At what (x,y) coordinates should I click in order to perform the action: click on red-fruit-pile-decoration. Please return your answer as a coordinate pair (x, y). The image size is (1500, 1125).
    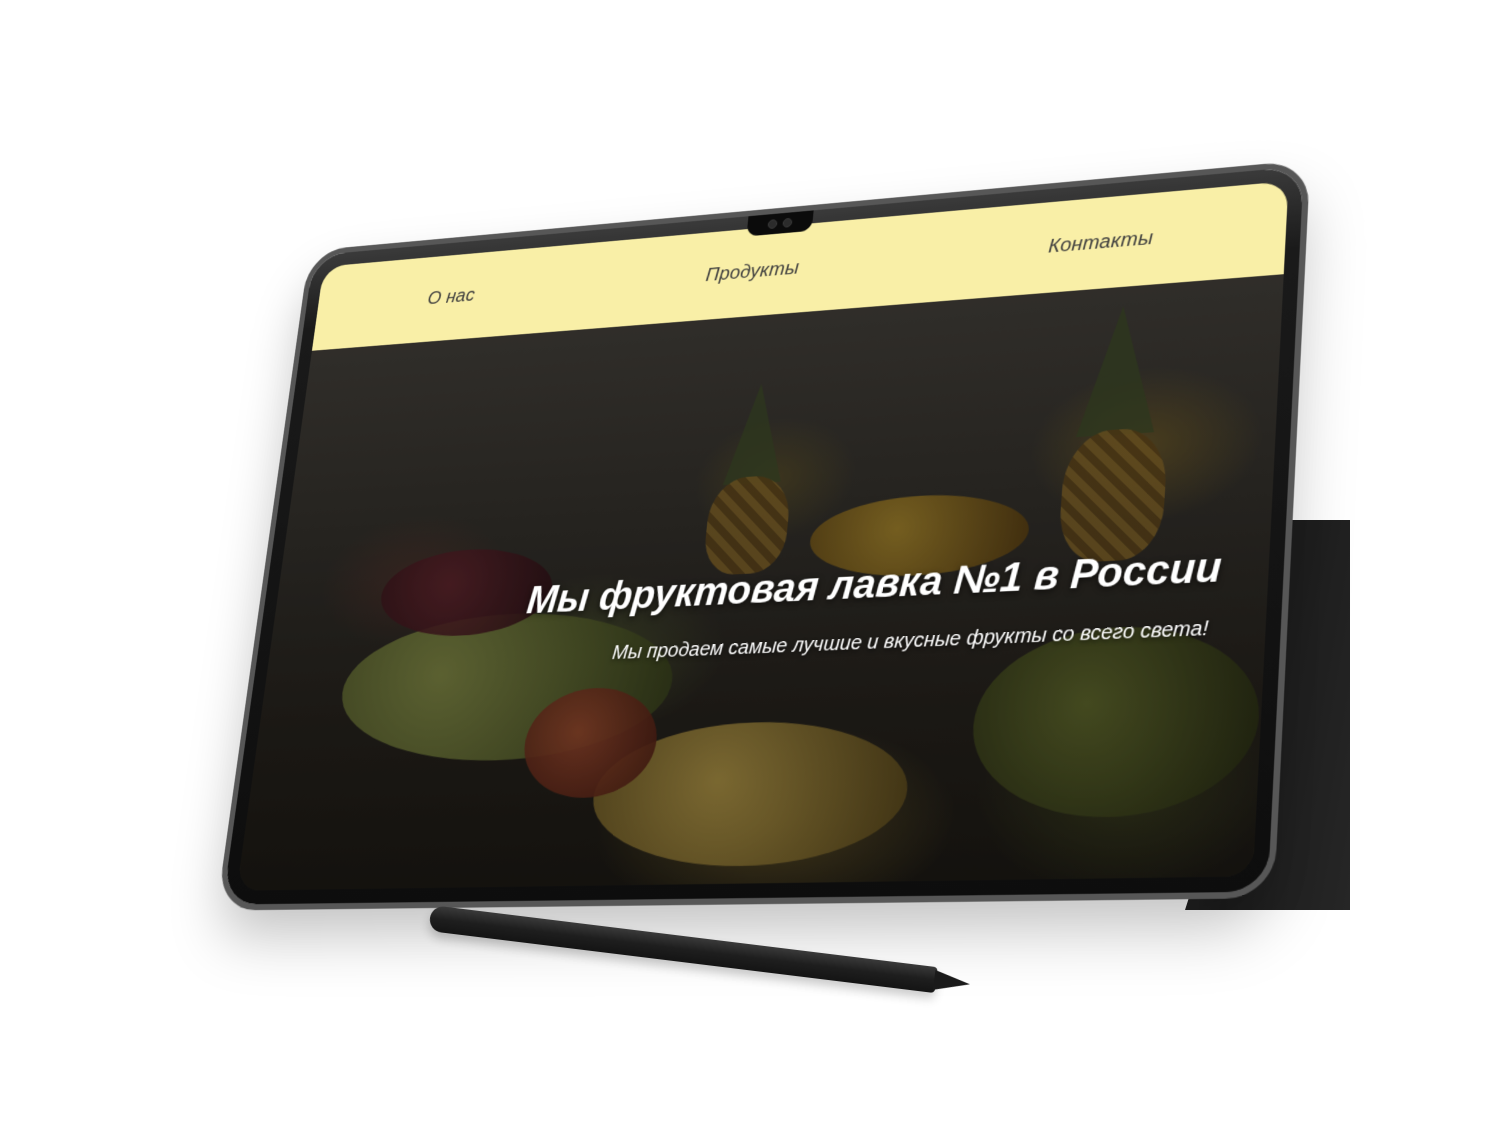
    Looking at the image, I should click on (590, 742).